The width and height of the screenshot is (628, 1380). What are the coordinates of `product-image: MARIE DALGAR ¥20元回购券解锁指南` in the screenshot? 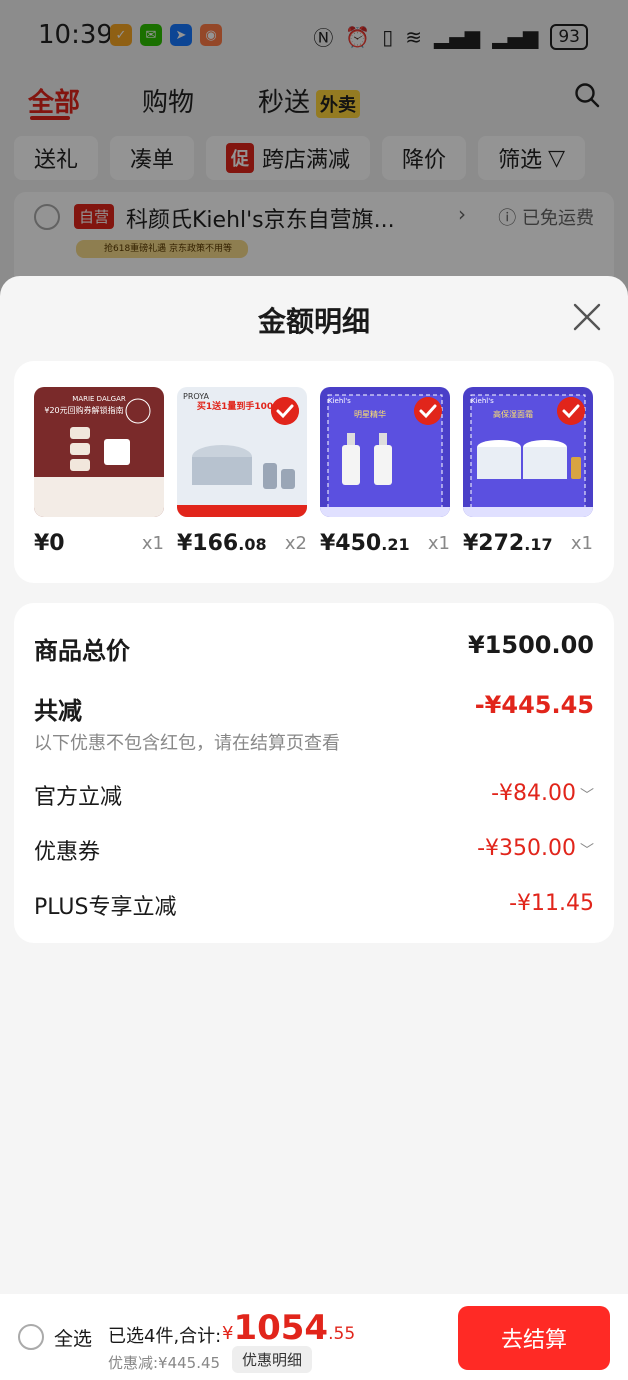 It's located at (99, 452).